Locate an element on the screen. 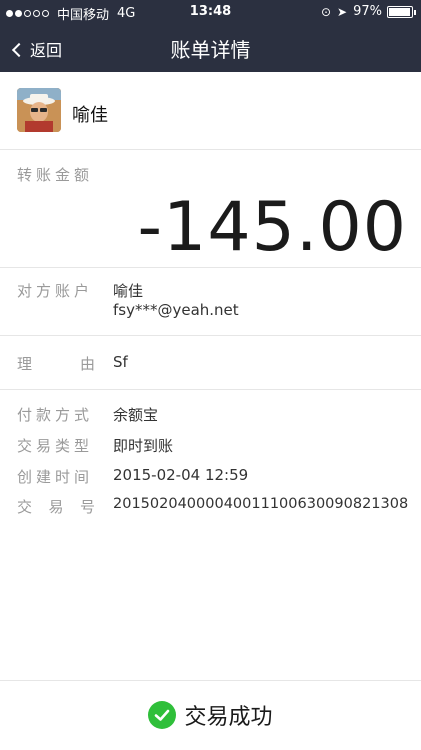 Image resolution: width=421 pixels, height=750 pixels. reason-label: 理 由 is located at coordinates (56, 363).